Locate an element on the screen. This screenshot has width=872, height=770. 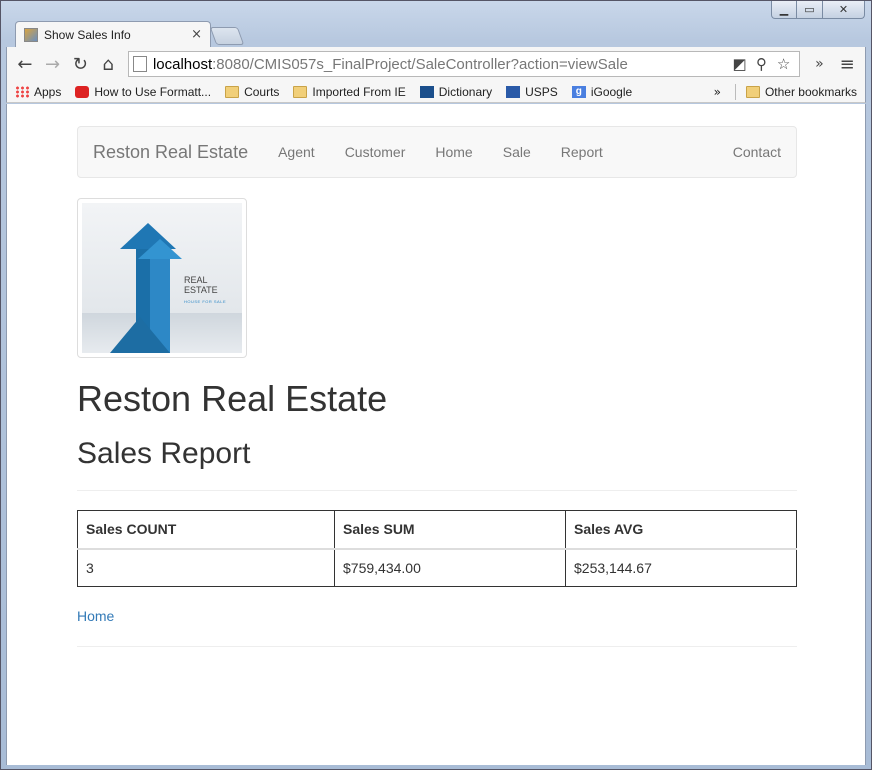
bookmarks-divider is located at coordinates (735, 91).